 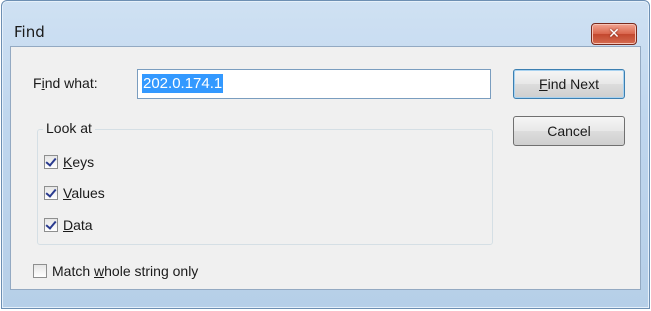 What do you see at coordinates (51, 193) in the screenshot?
I see `values-checkbox` at bounding box center [51, 193].